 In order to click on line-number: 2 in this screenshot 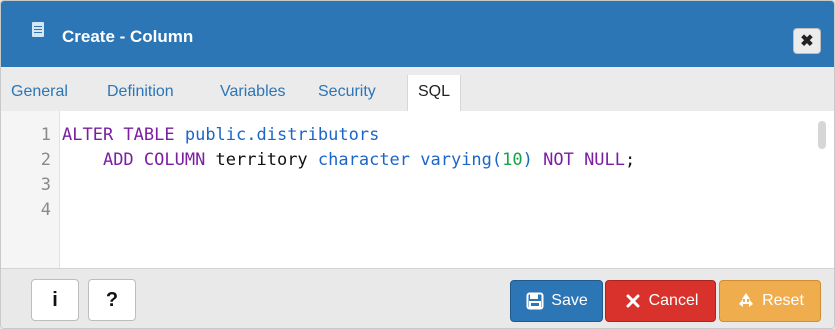, I will do `click(45, 160)`.